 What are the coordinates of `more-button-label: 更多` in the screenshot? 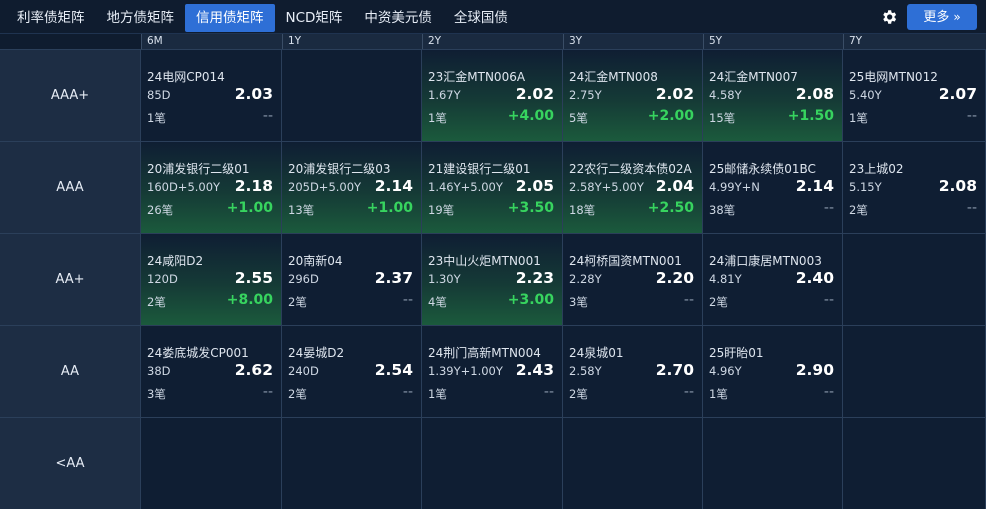 It's located at (936, 17).